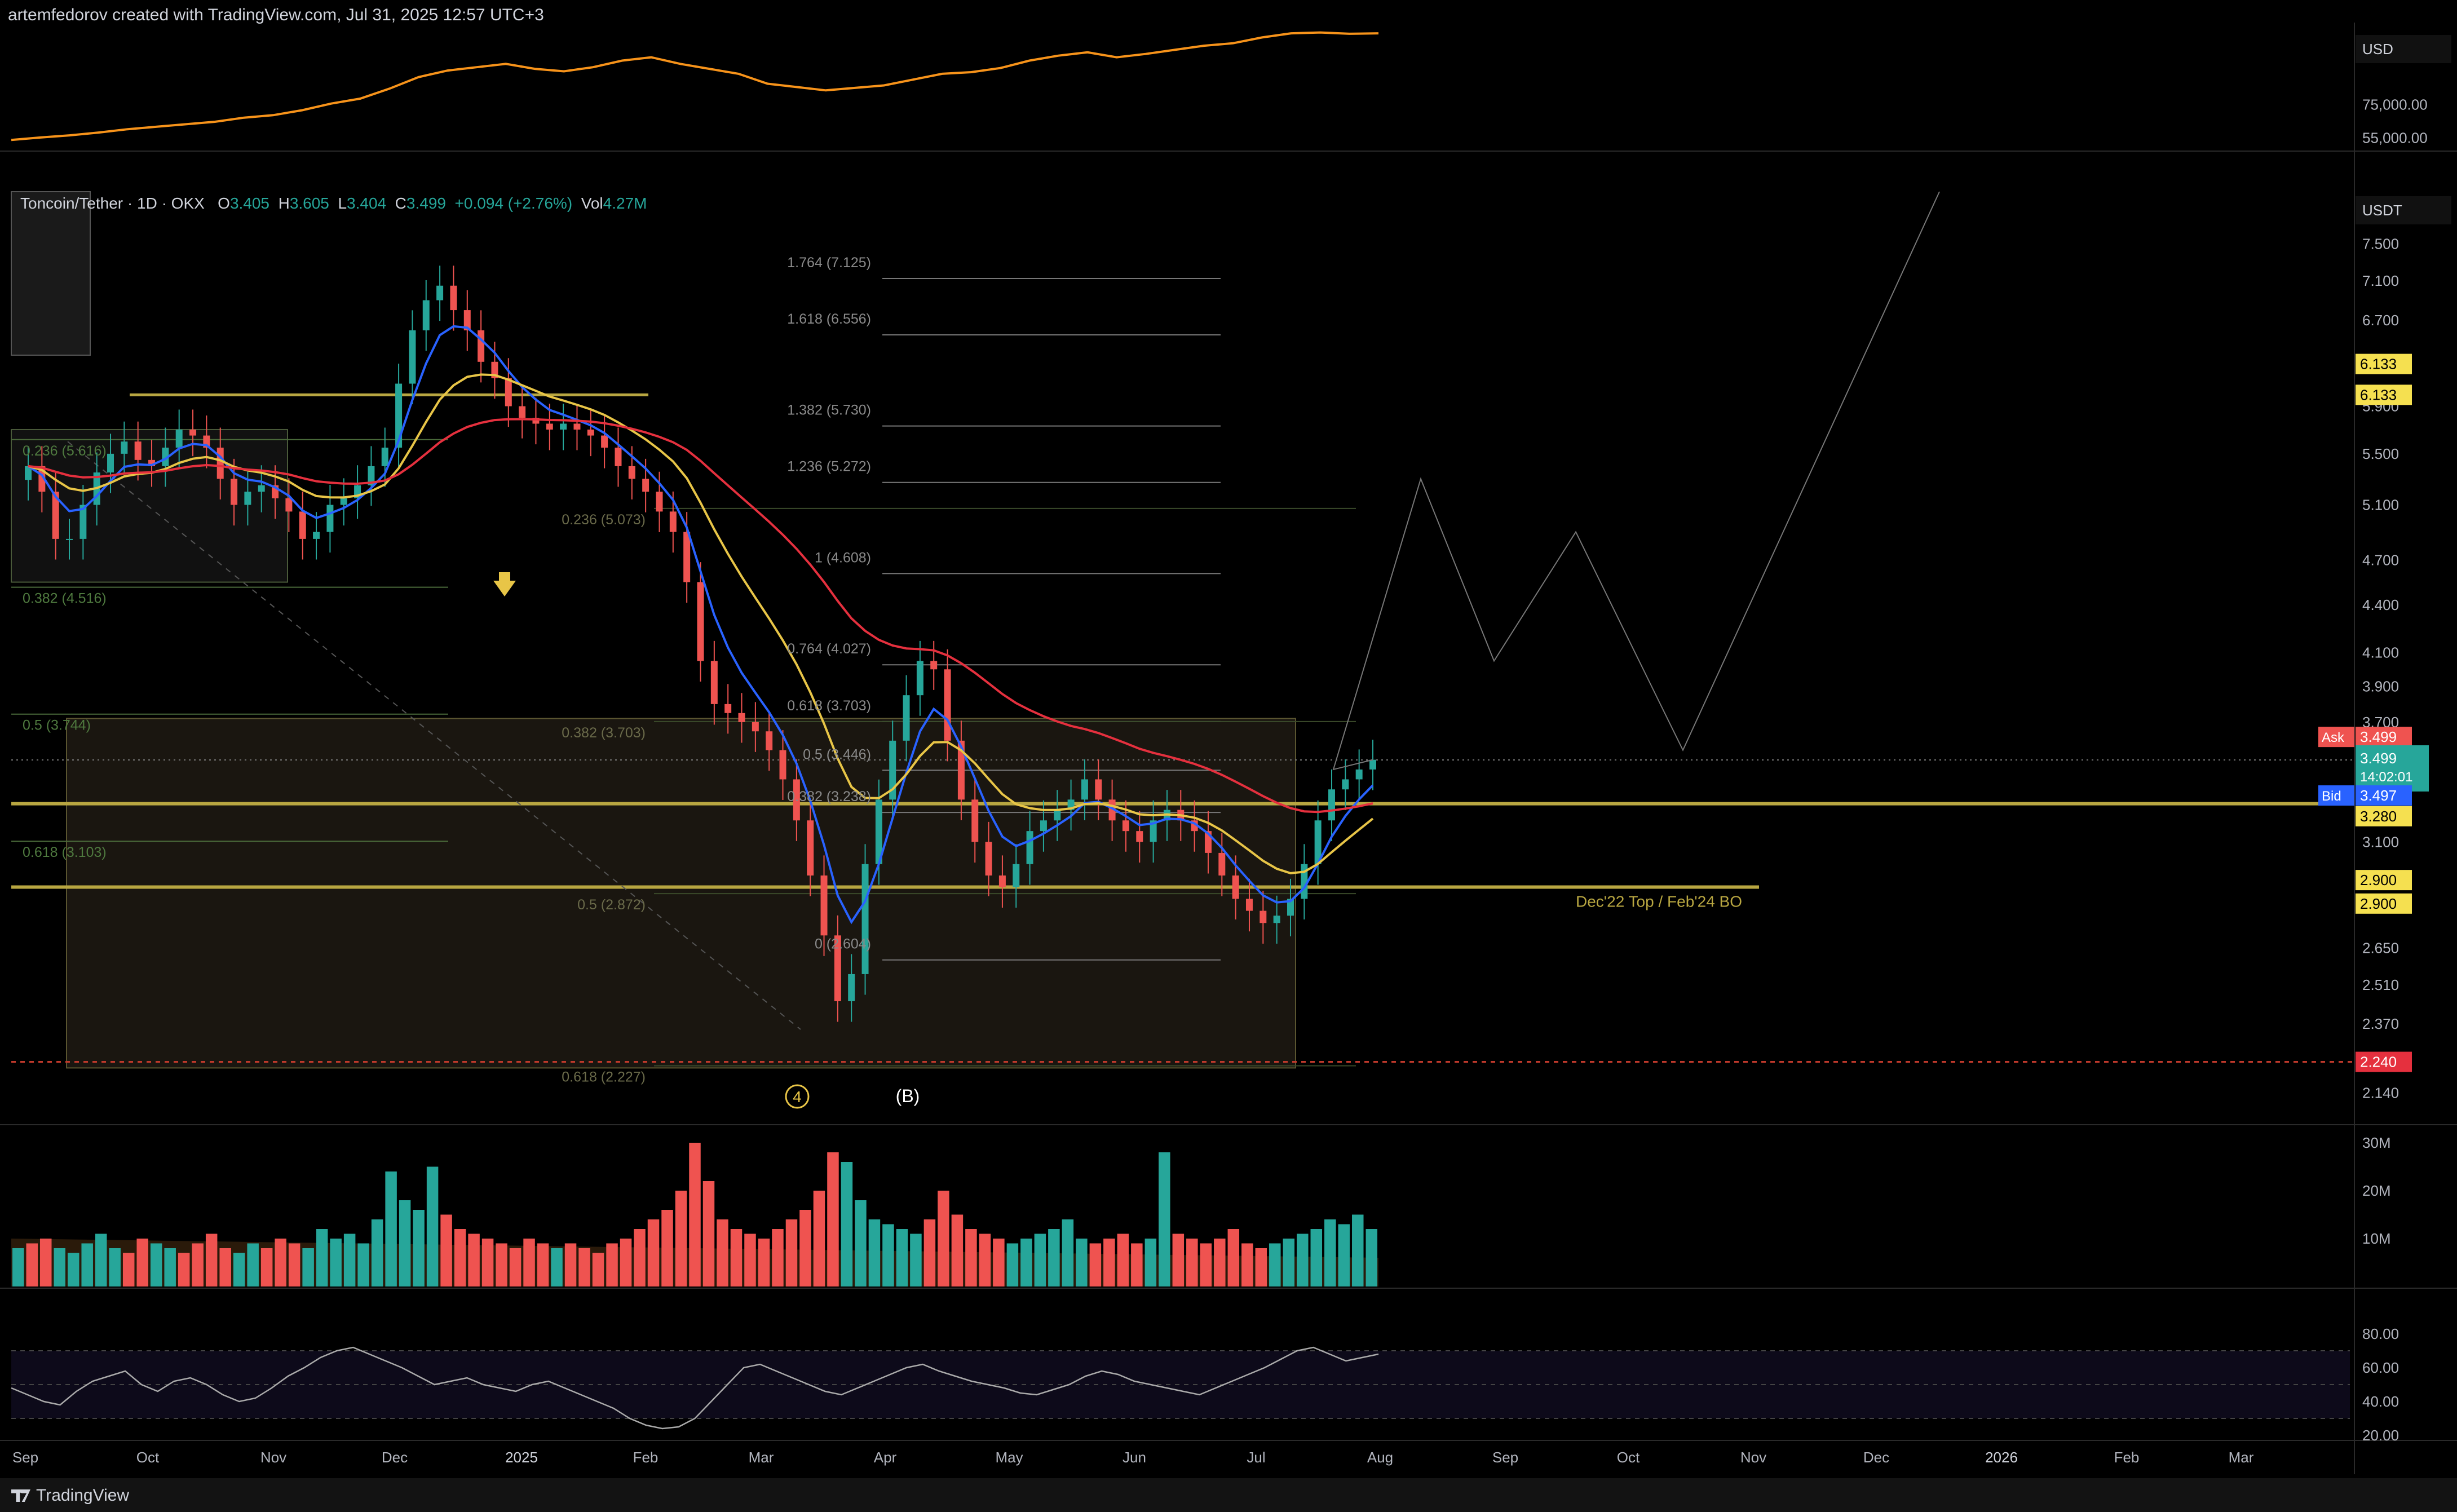  I want to click on countdown-label: 14:02:01, so click(2386, 777).